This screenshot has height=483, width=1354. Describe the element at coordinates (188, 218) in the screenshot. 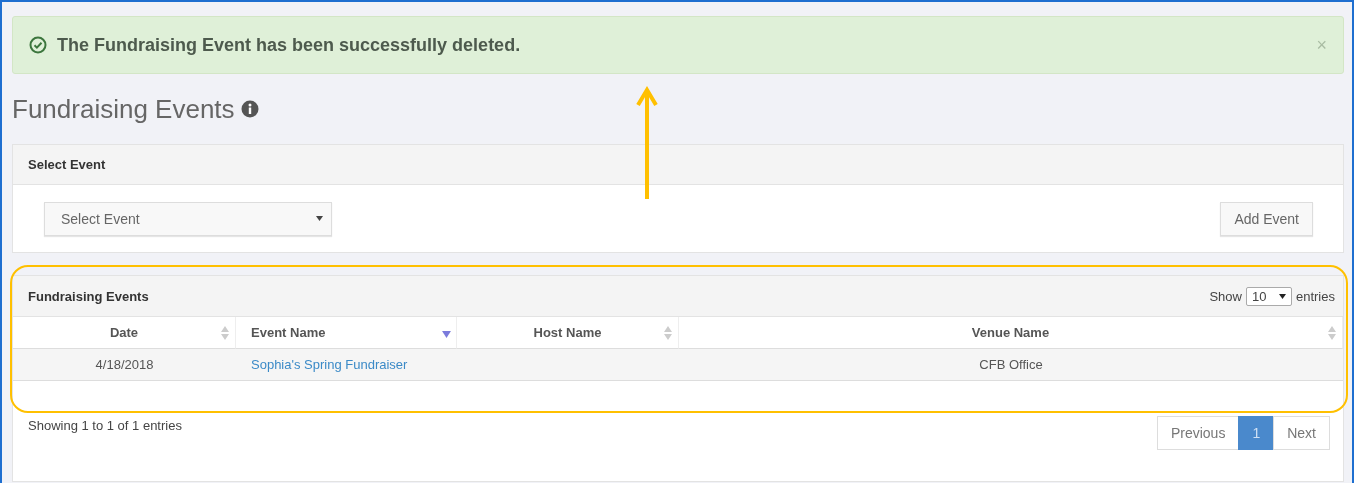

I see `event-dropdown: Select Event` at that location.